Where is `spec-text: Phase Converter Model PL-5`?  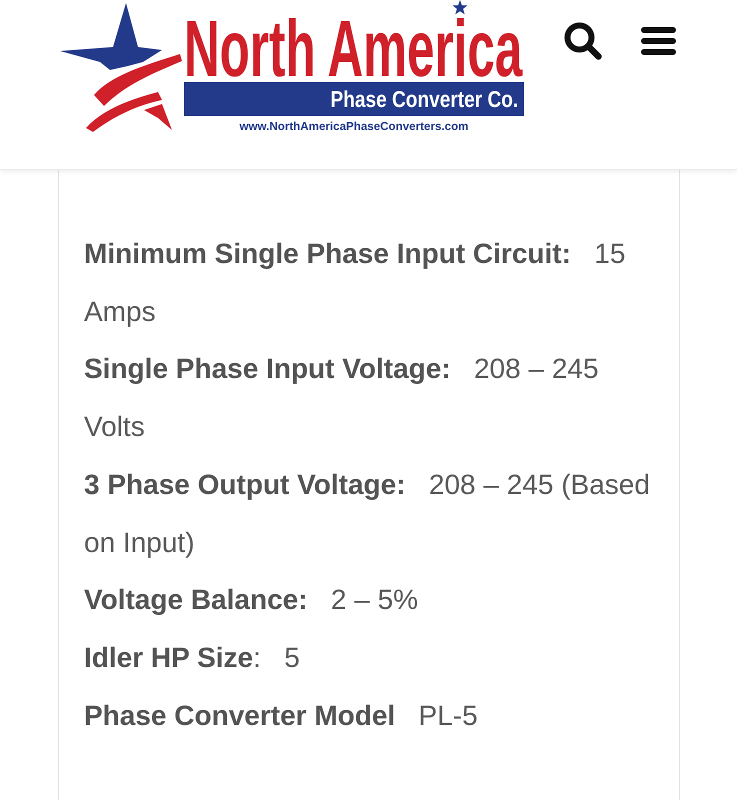 spec-text: Phase Converter Model PL-5 is located at coordinates (281, 715).